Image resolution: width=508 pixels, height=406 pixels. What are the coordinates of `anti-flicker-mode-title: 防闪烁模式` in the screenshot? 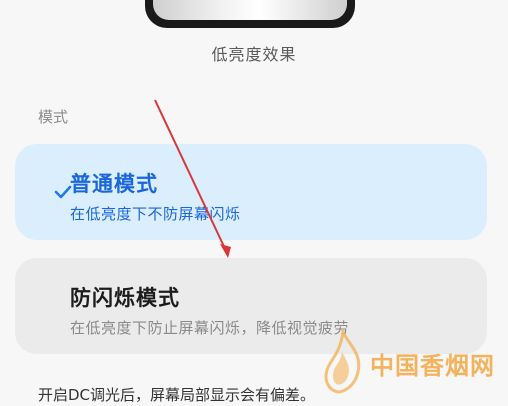 It's located at (125, 298).